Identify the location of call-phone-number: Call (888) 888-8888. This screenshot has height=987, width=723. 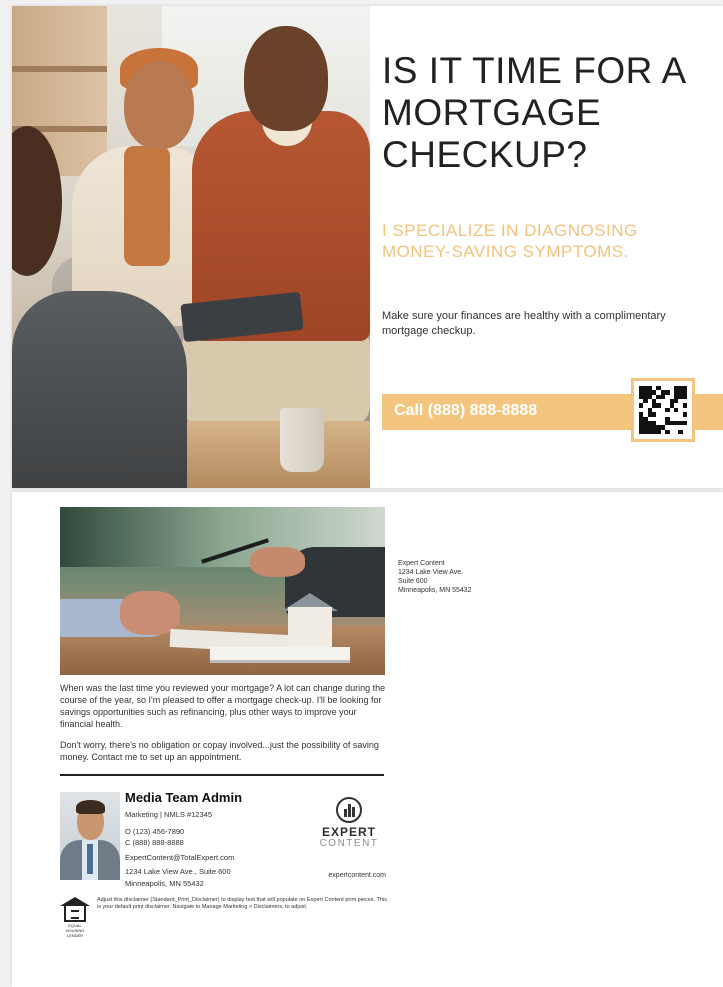
(465, 411).